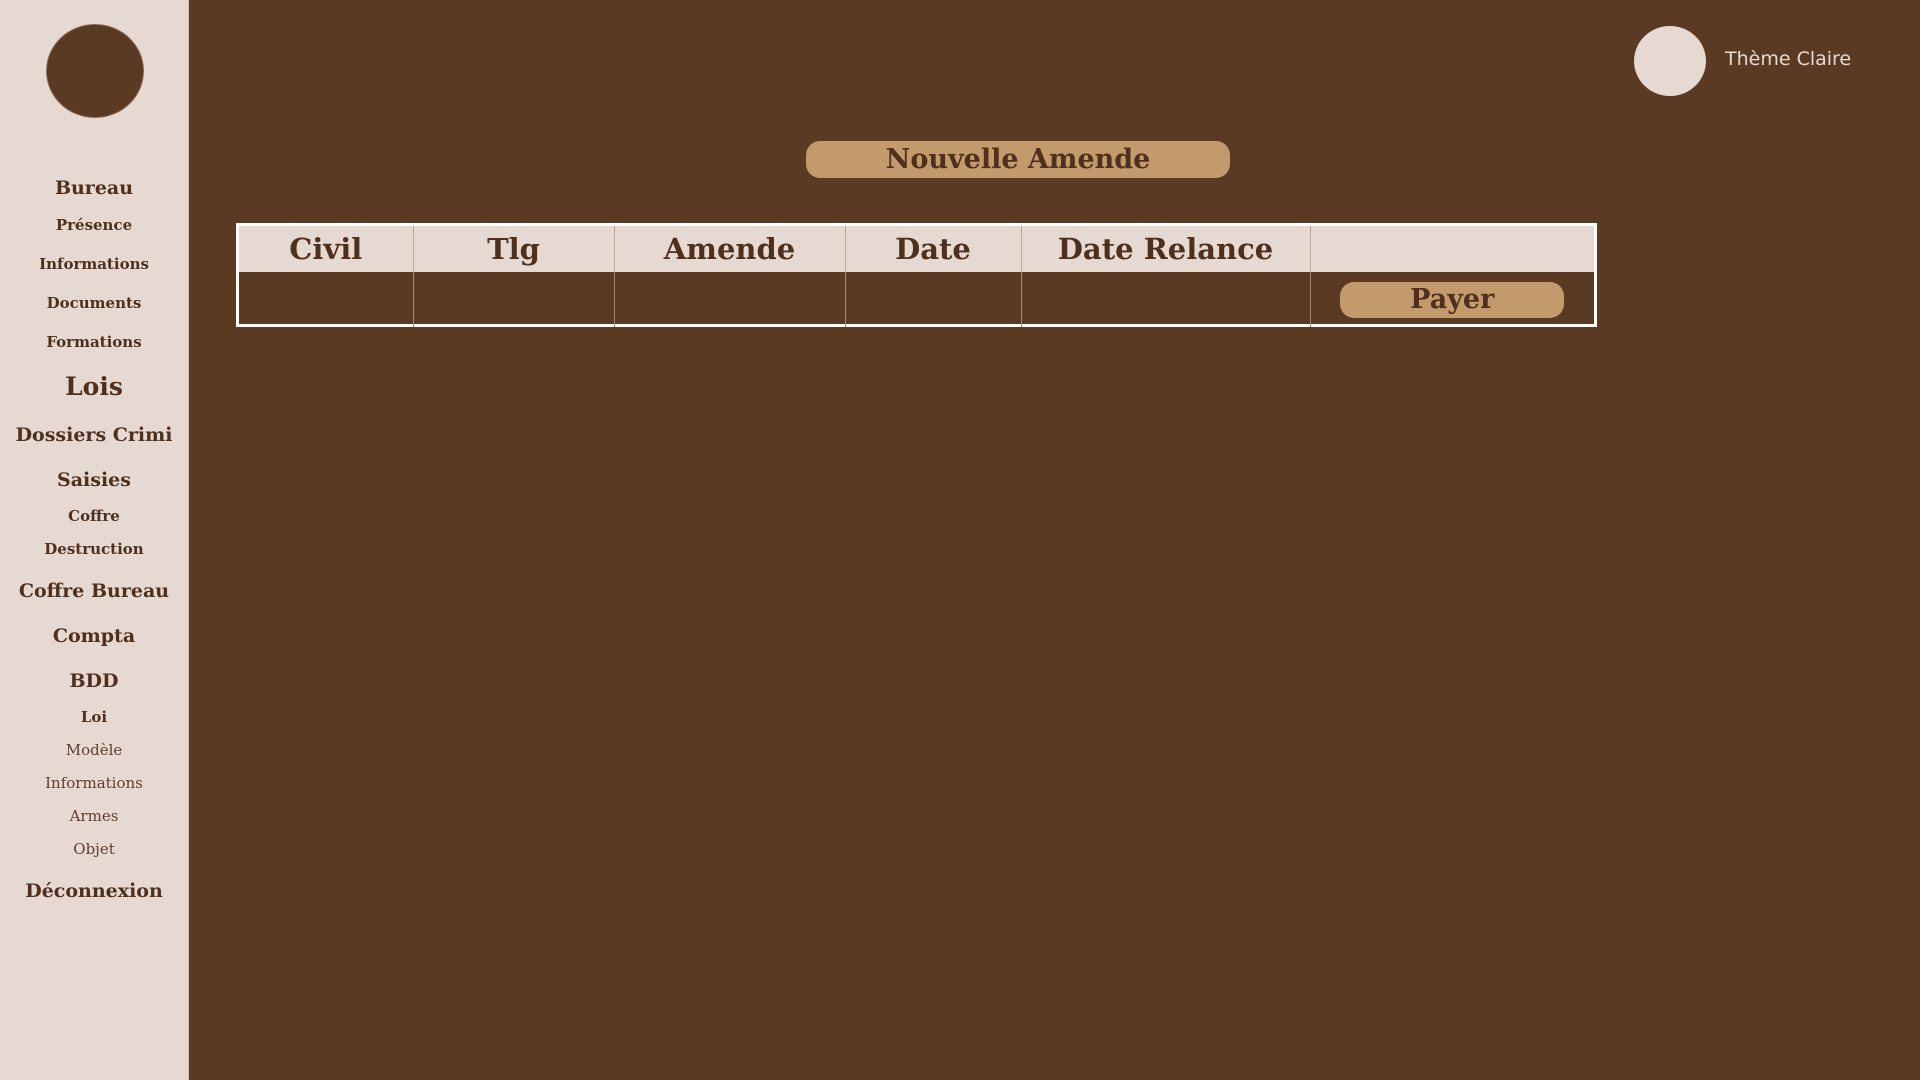 The image size is (1920, 1080). I want to click on pay-button: Payer, so click(1452, 299).